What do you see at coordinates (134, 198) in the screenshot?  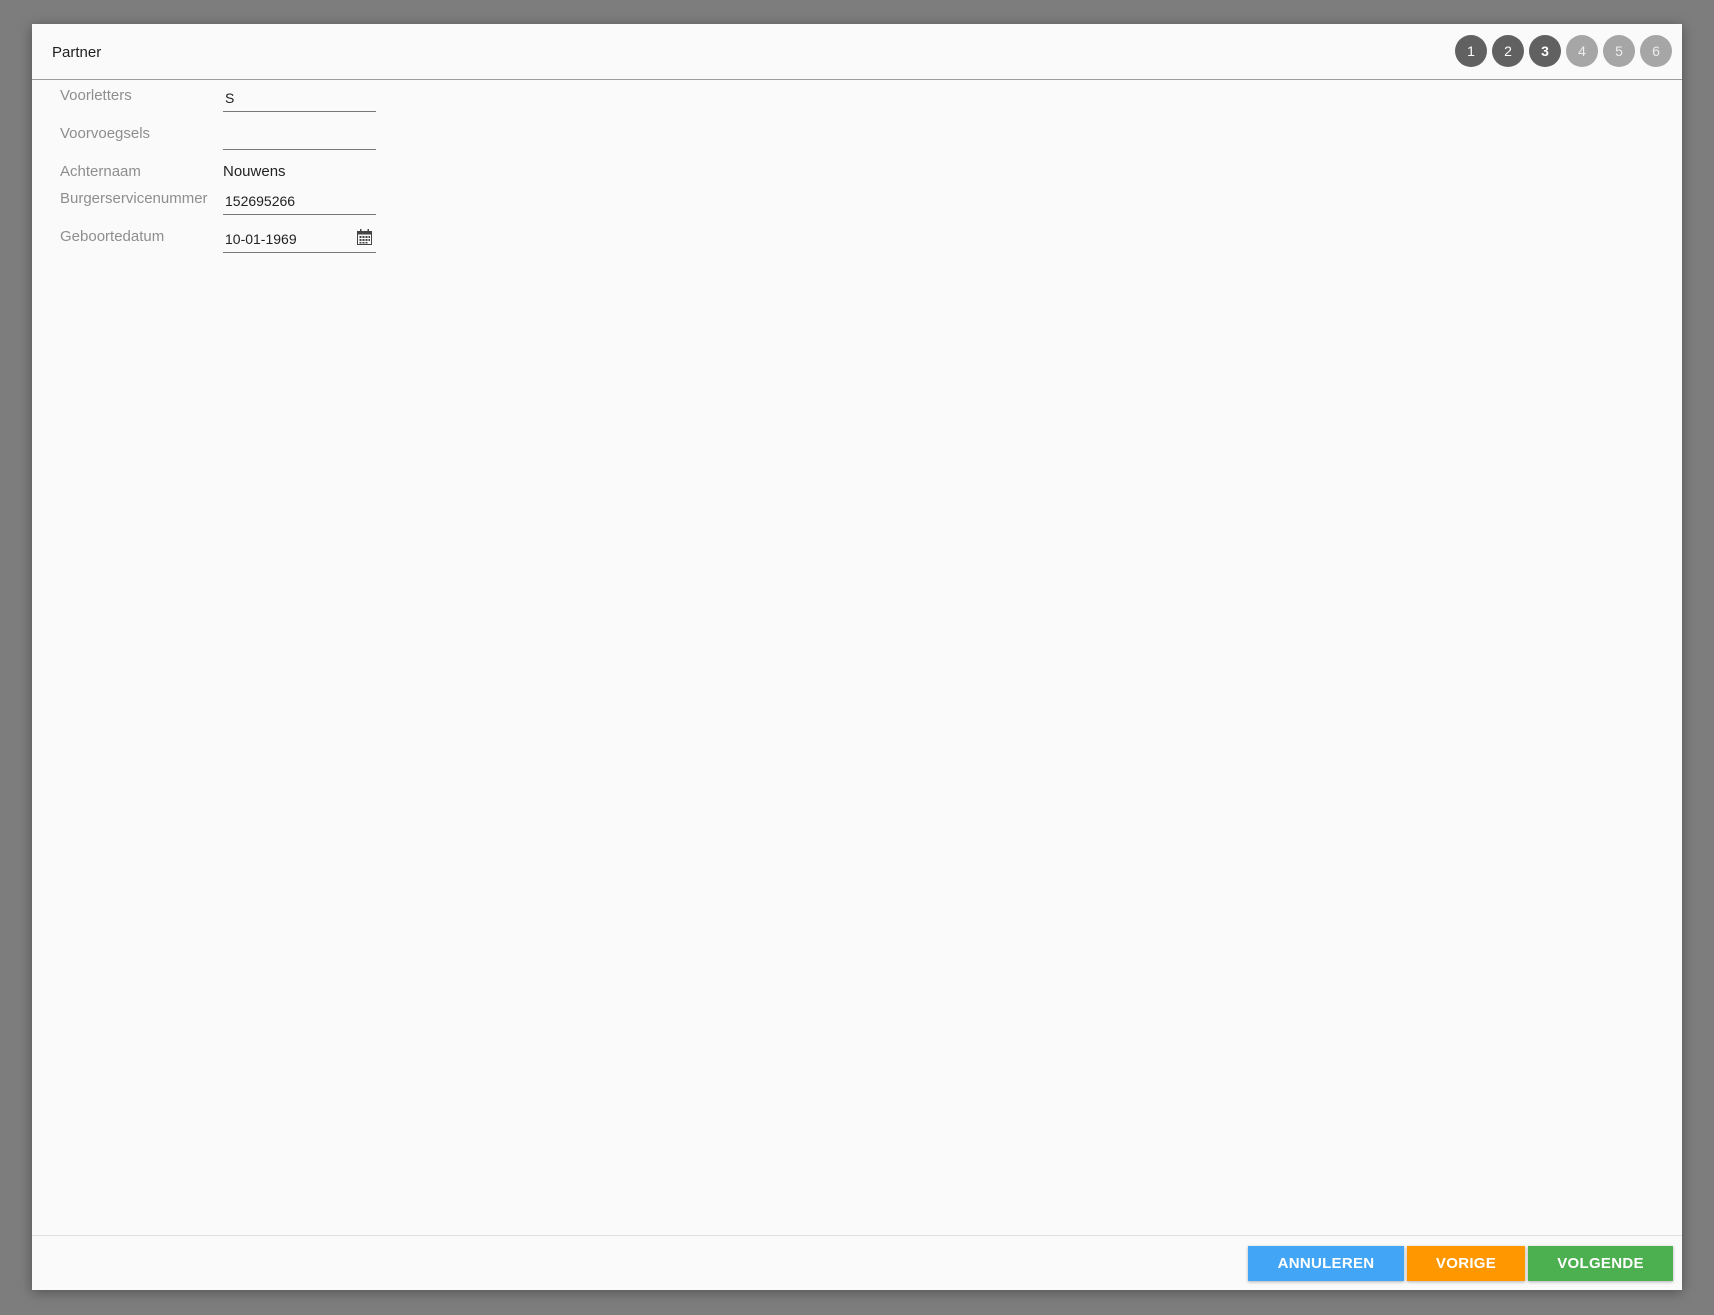 I see `bsn-label: Burgerservicenummer` at bounding box center [134, 198].